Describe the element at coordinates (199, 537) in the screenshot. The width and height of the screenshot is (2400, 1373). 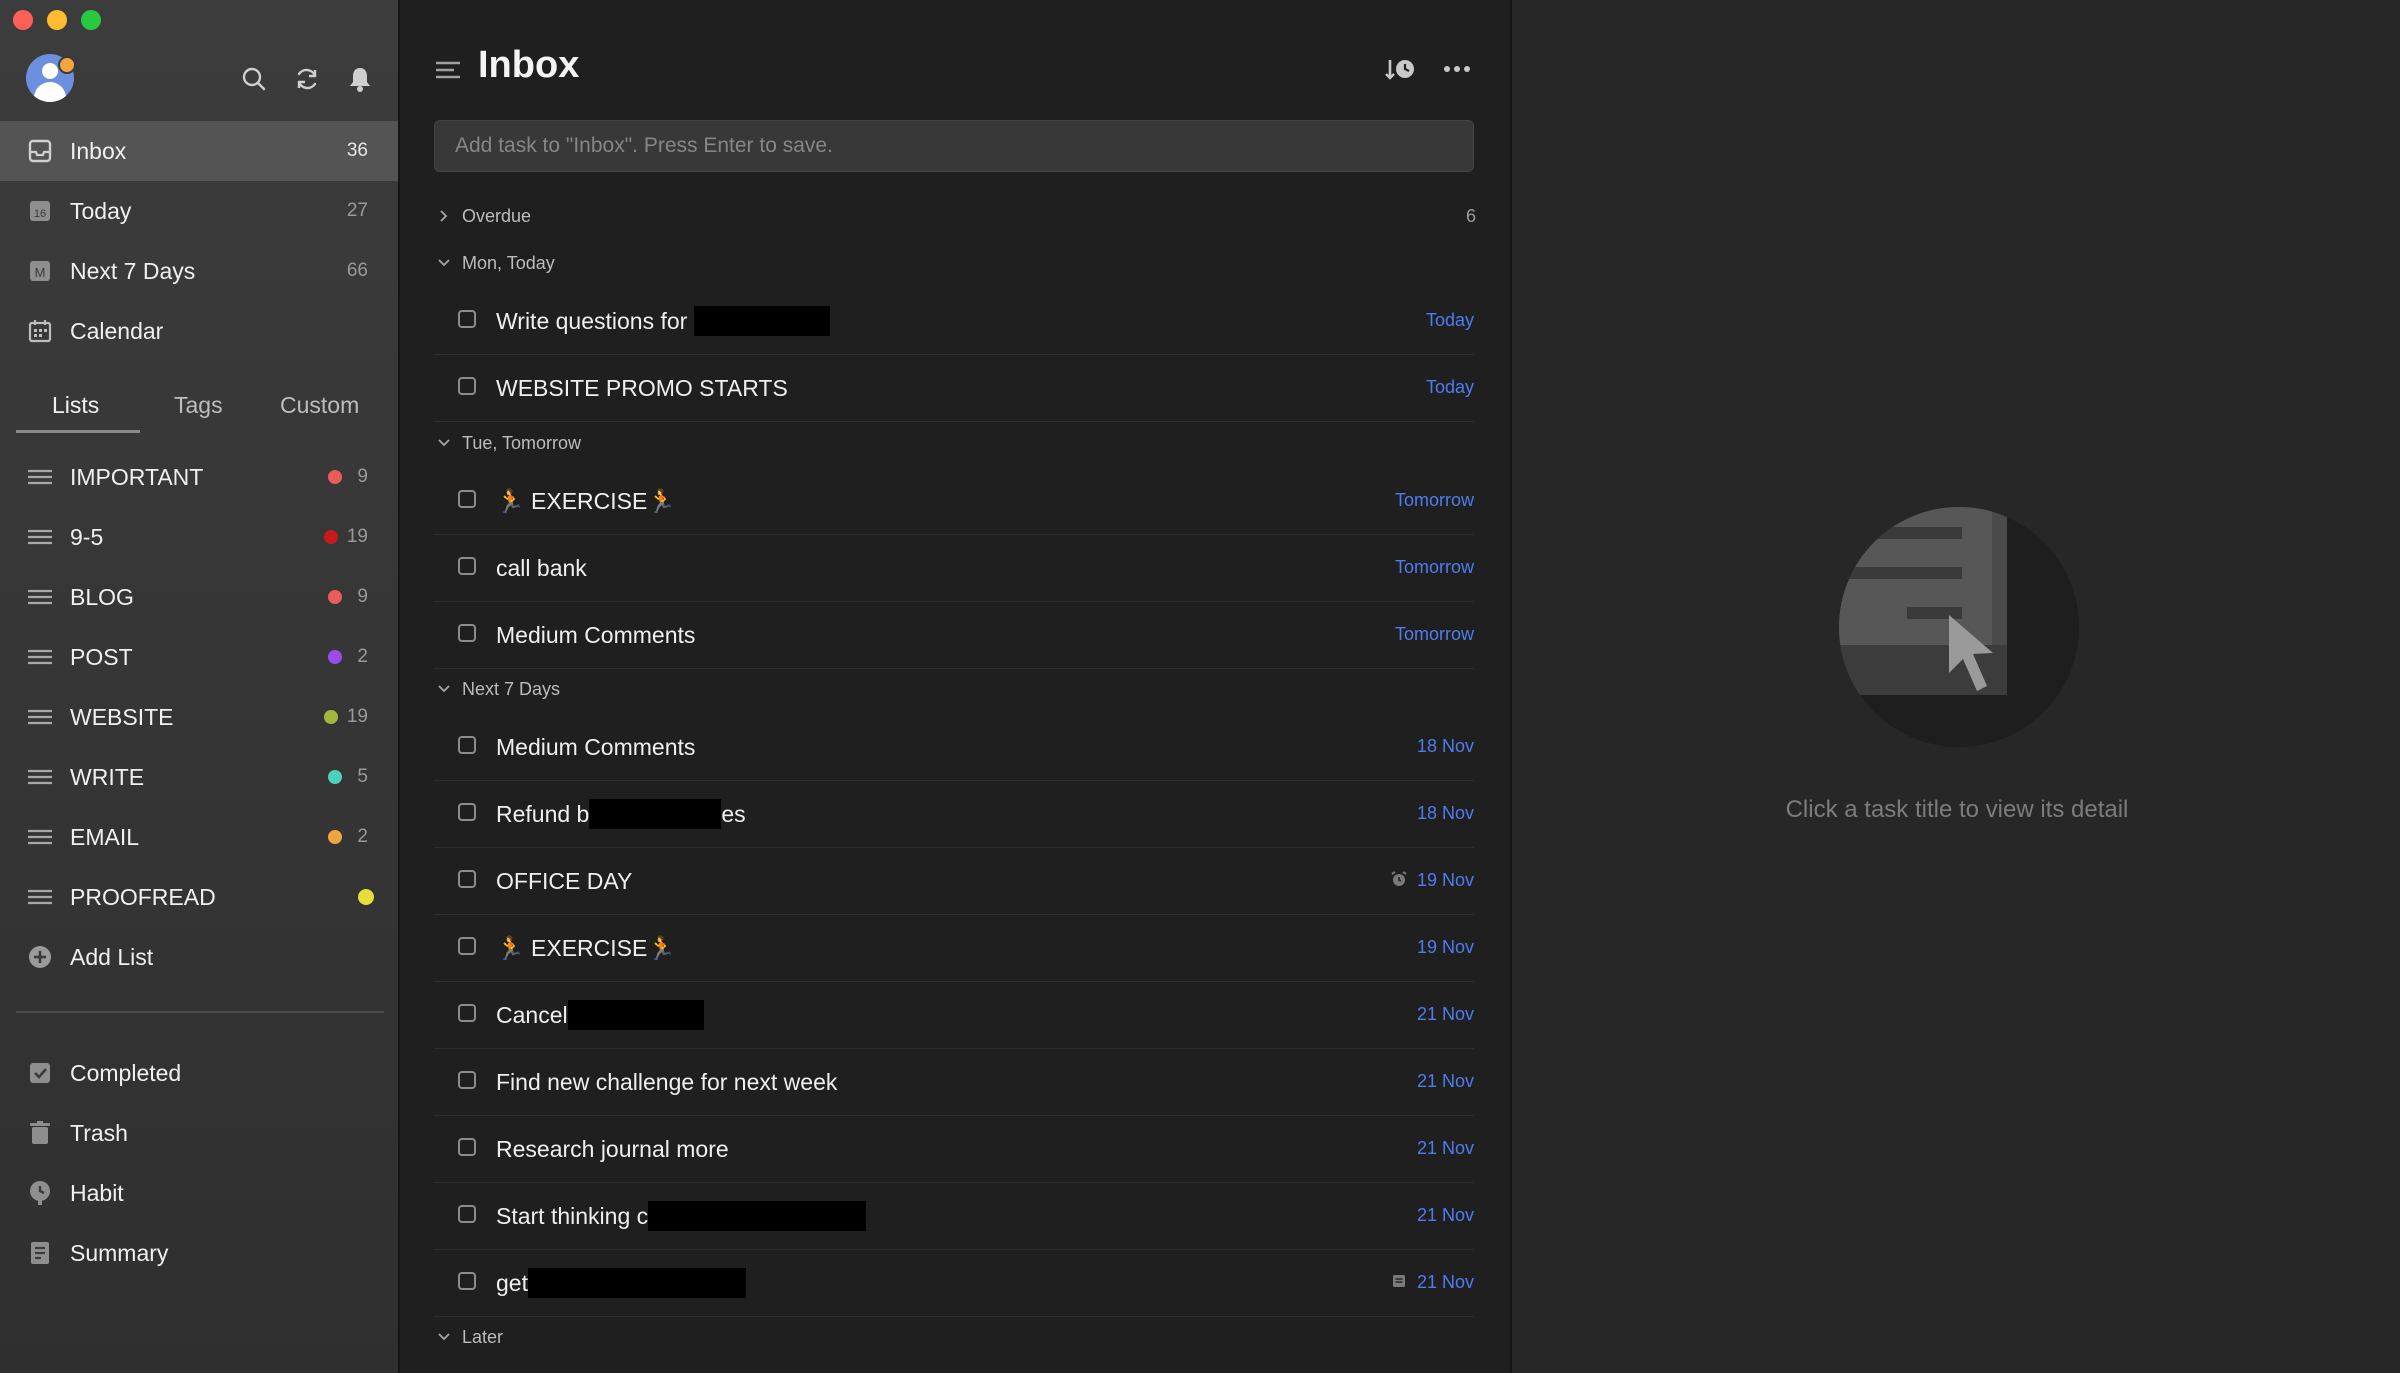
I see `sidebar-item-list: 9-5 19` at that location.